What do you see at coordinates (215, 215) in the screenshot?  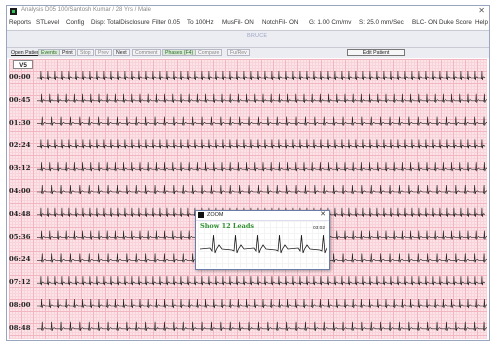 I see `zoom-title: ZOOM` at bounding box center [215, 215].